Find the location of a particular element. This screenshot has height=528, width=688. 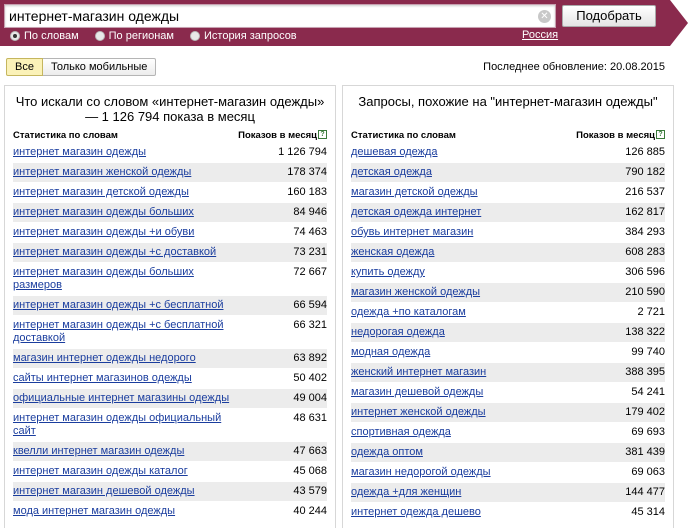

keyword-link: интернет женской одежды is located at coordinates (460, 412).